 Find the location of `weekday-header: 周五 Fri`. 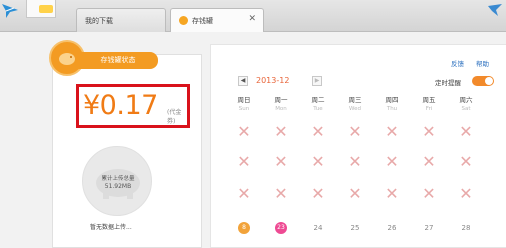

weekday-header: 周五 Fri is located at coordinates (429, 104).